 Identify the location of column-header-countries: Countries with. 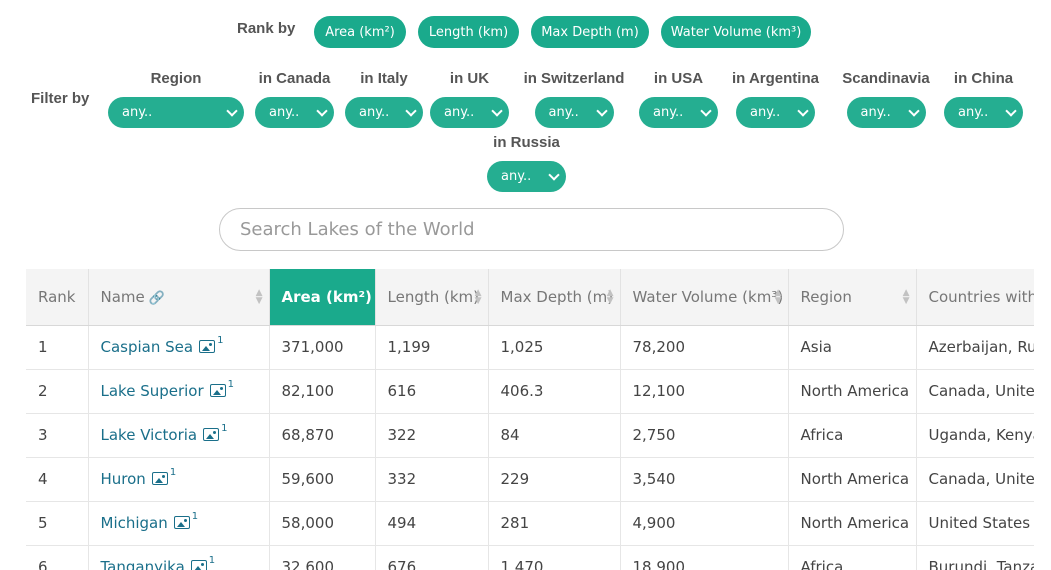
(975, 297).